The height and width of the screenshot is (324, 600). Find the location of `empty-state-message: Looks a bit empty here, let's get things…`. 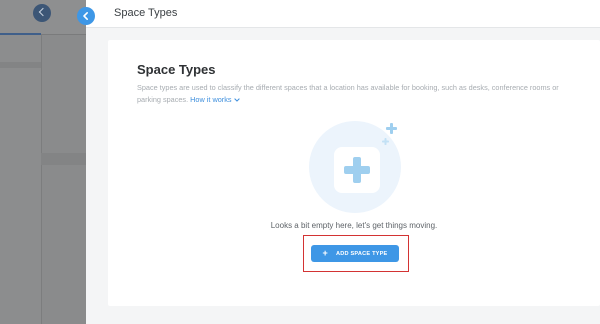

empty-state-message: Looks a bit empty here, let's get things… is located at coordinates (354, 225).